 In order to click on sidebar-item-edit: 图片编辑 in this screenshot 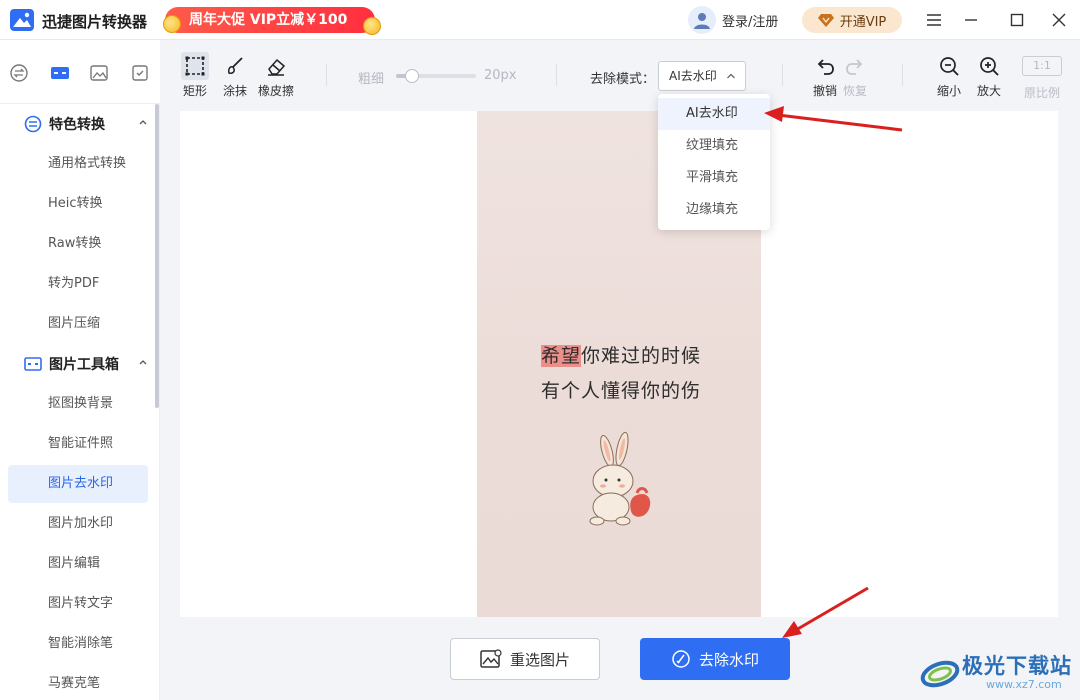, I will do `click(78, 564)`.